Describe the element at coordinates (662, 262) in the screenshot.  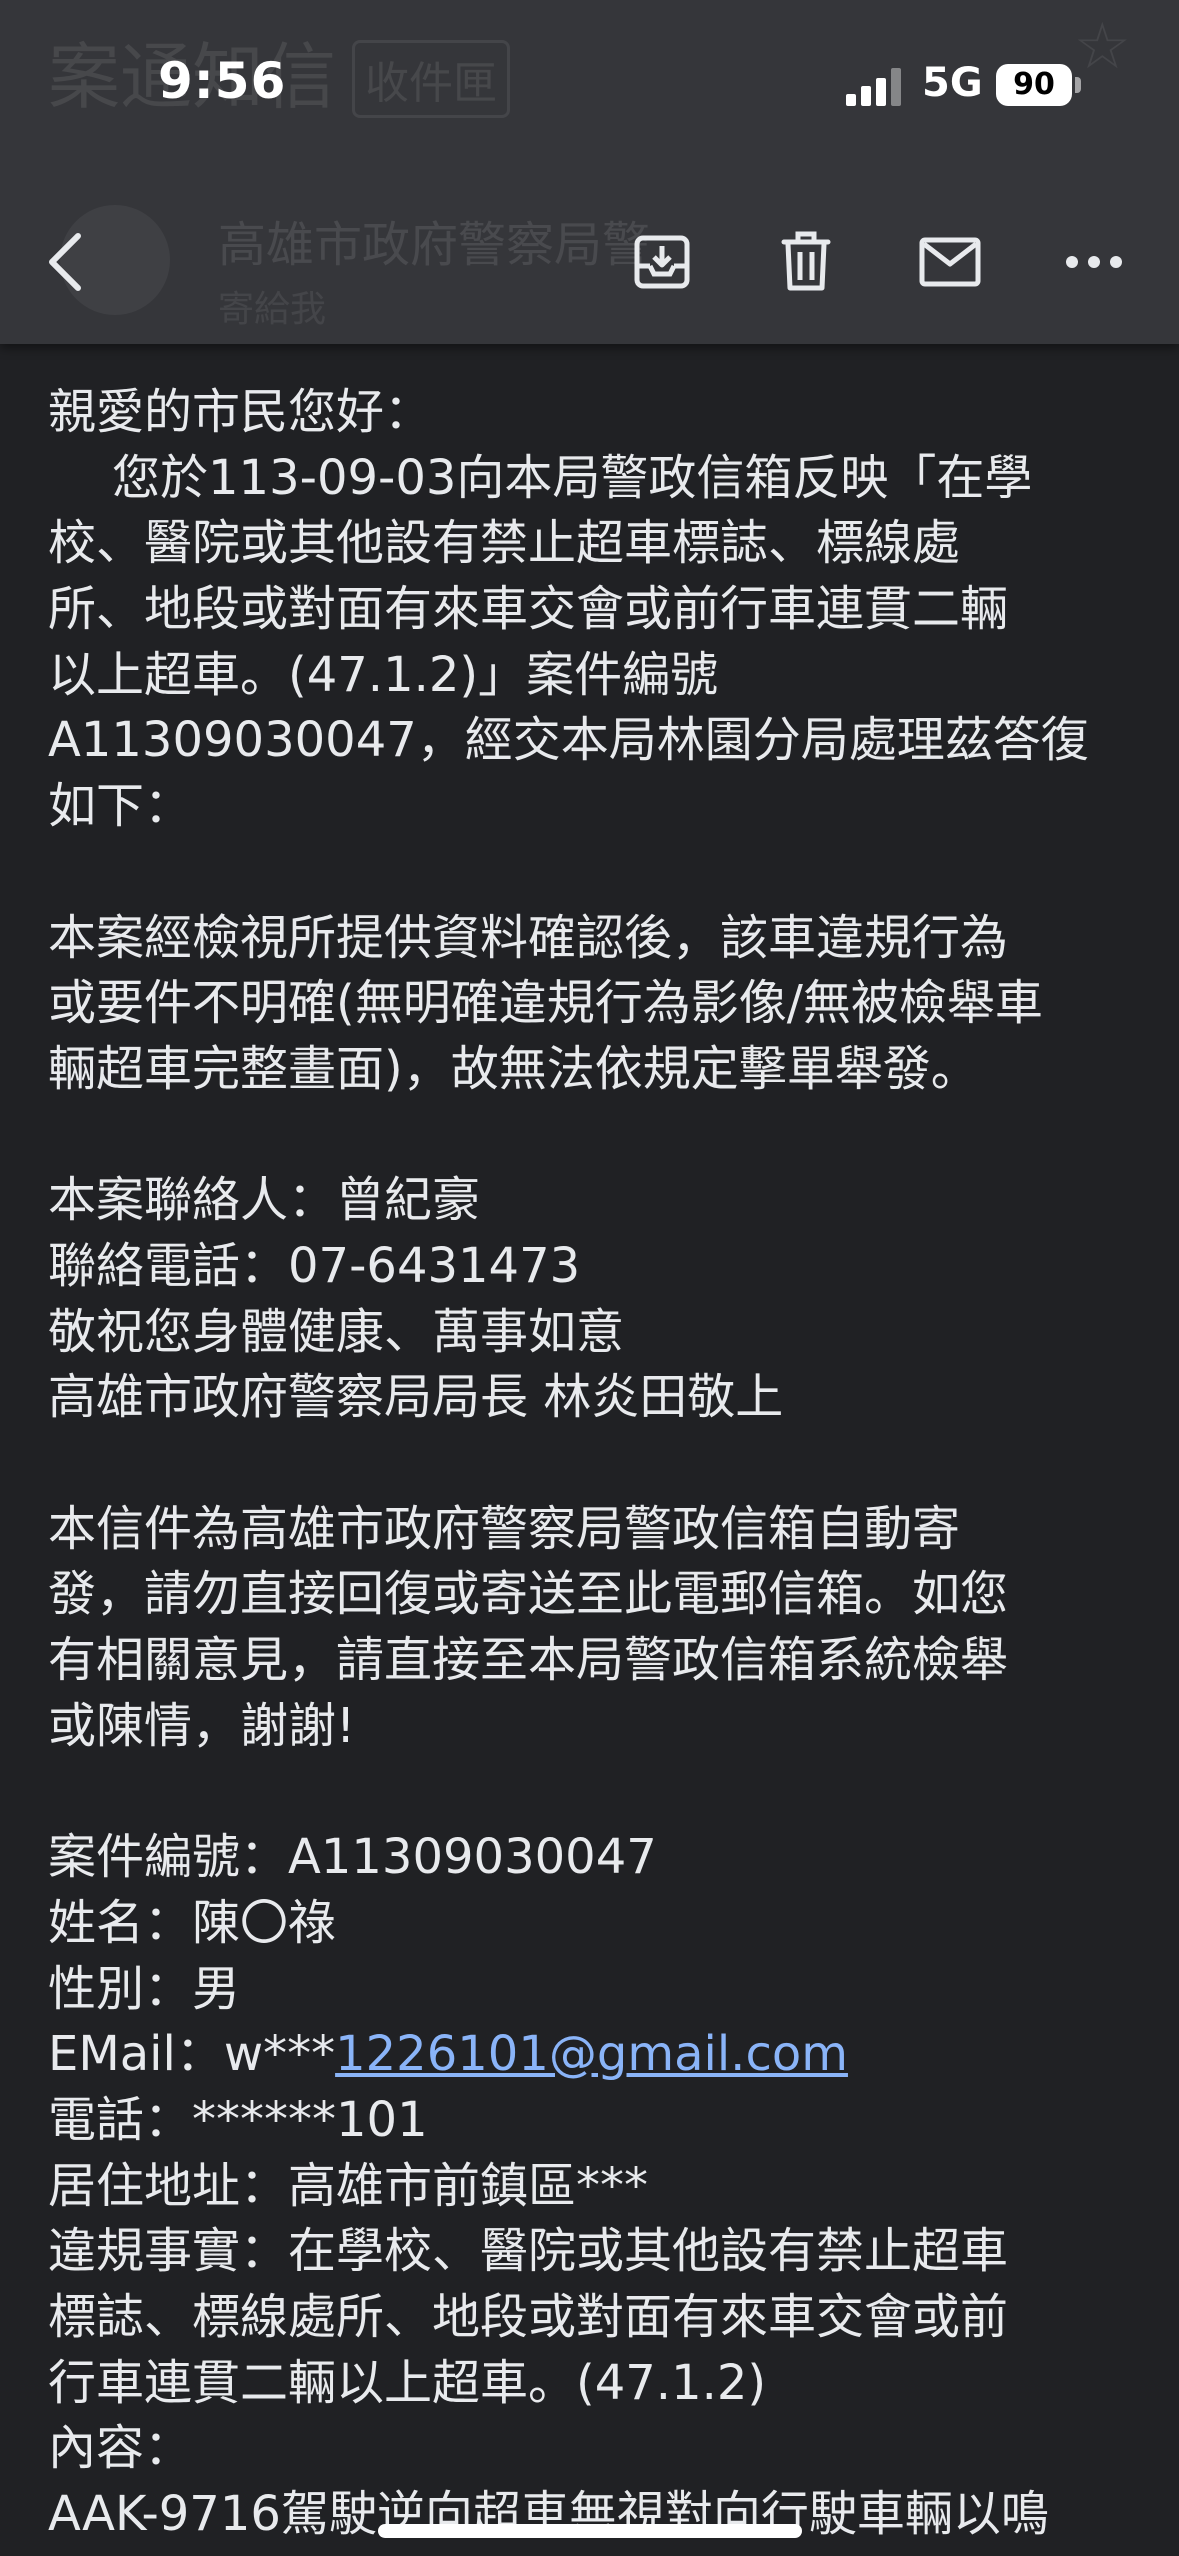
I see `archive-icon` at that location.